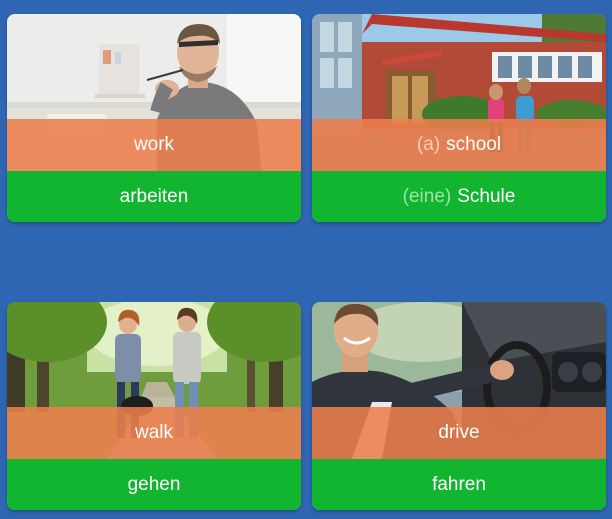  I want to click on translation-band: gehen, so click(154, 484).